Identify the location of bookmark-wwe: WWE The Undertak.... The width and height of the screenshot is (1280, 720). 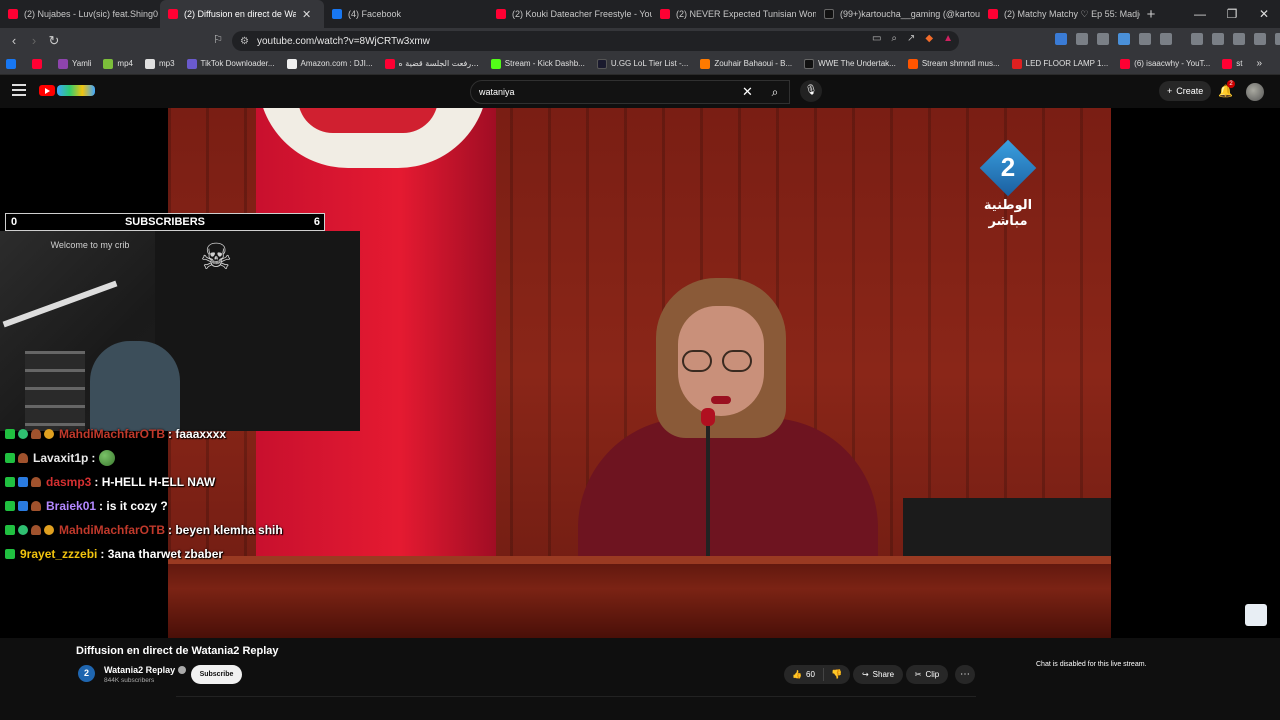
(850, 63).